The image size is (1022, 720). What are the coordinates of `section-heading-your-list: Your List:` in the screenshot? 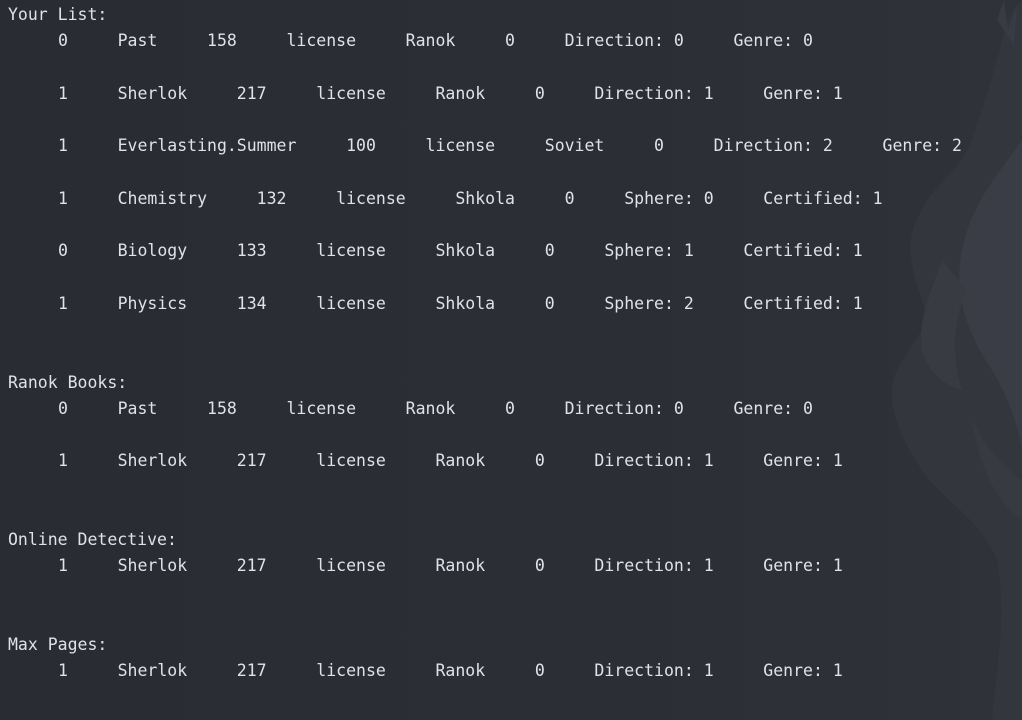 It's located at (58, 14).